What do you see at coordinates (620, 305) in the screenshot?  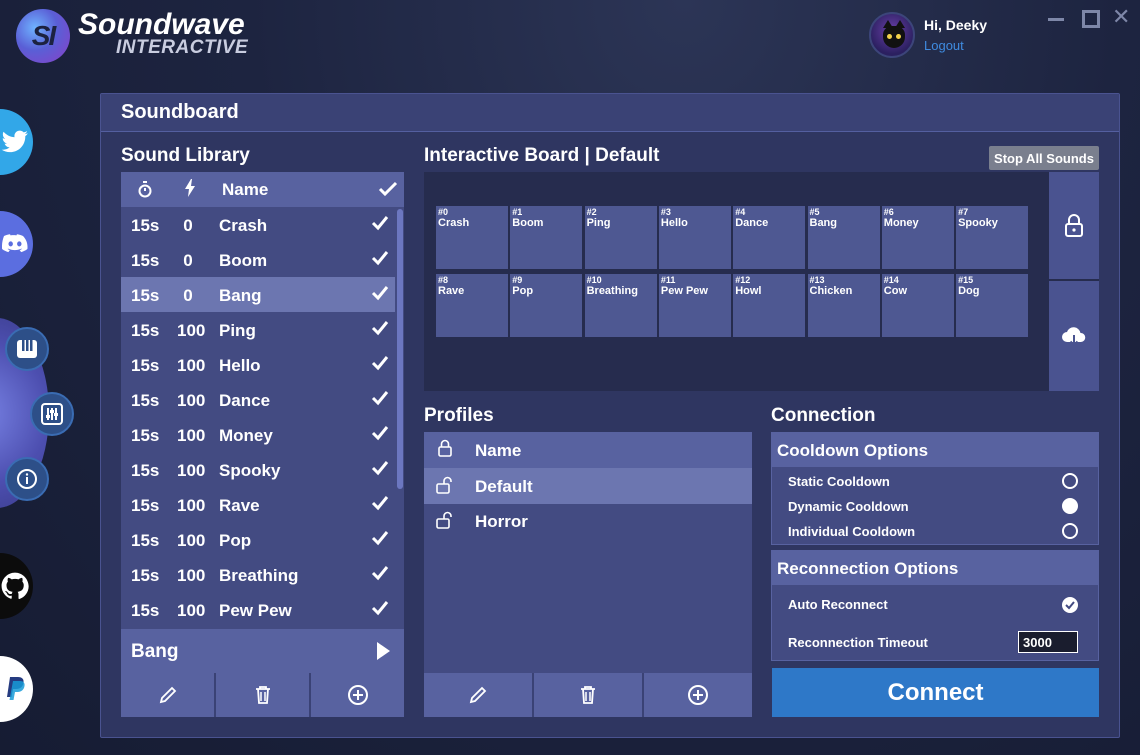 I see `board-tile: #10 Breathing` at bounding box center [620, 305].